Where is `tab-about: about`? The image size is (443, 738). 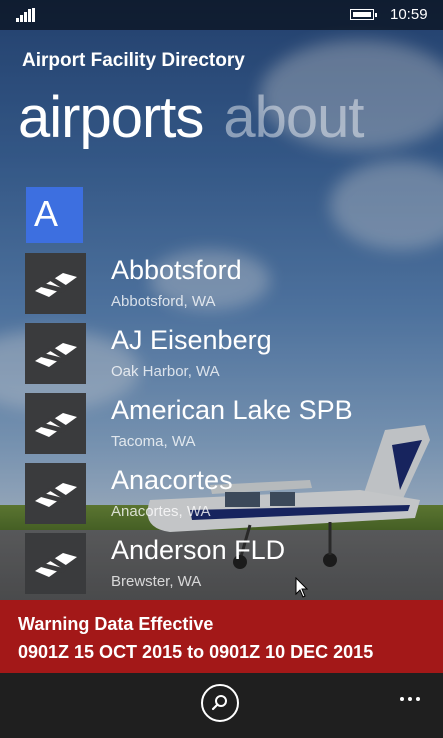 tab-about: about is located at coordinates (293, 117).